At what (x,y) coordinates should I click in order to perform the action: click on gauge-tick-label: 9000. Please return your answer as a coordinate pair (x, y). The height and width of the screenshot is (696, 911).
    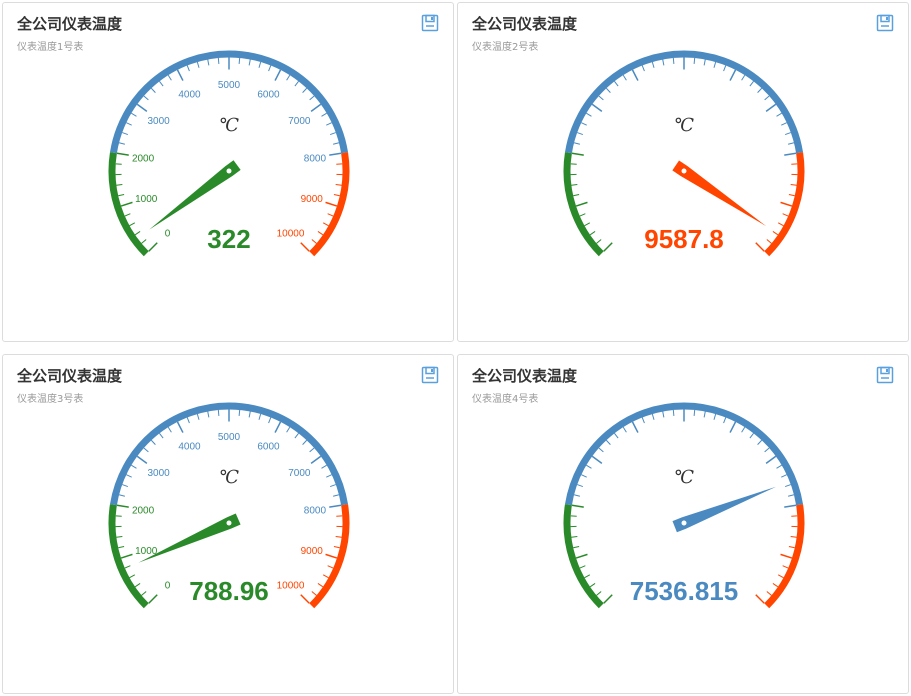
    Looking at the image, I should click on (312, 199).